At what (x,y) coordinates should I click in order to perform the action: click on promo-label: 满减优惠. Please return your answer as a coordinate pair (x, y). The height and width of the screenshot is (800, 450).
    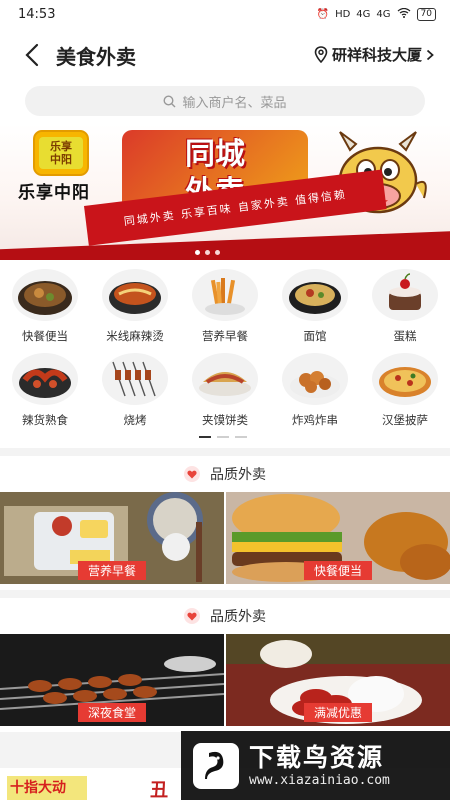
    Looking at the image, I should click on (338, 712).